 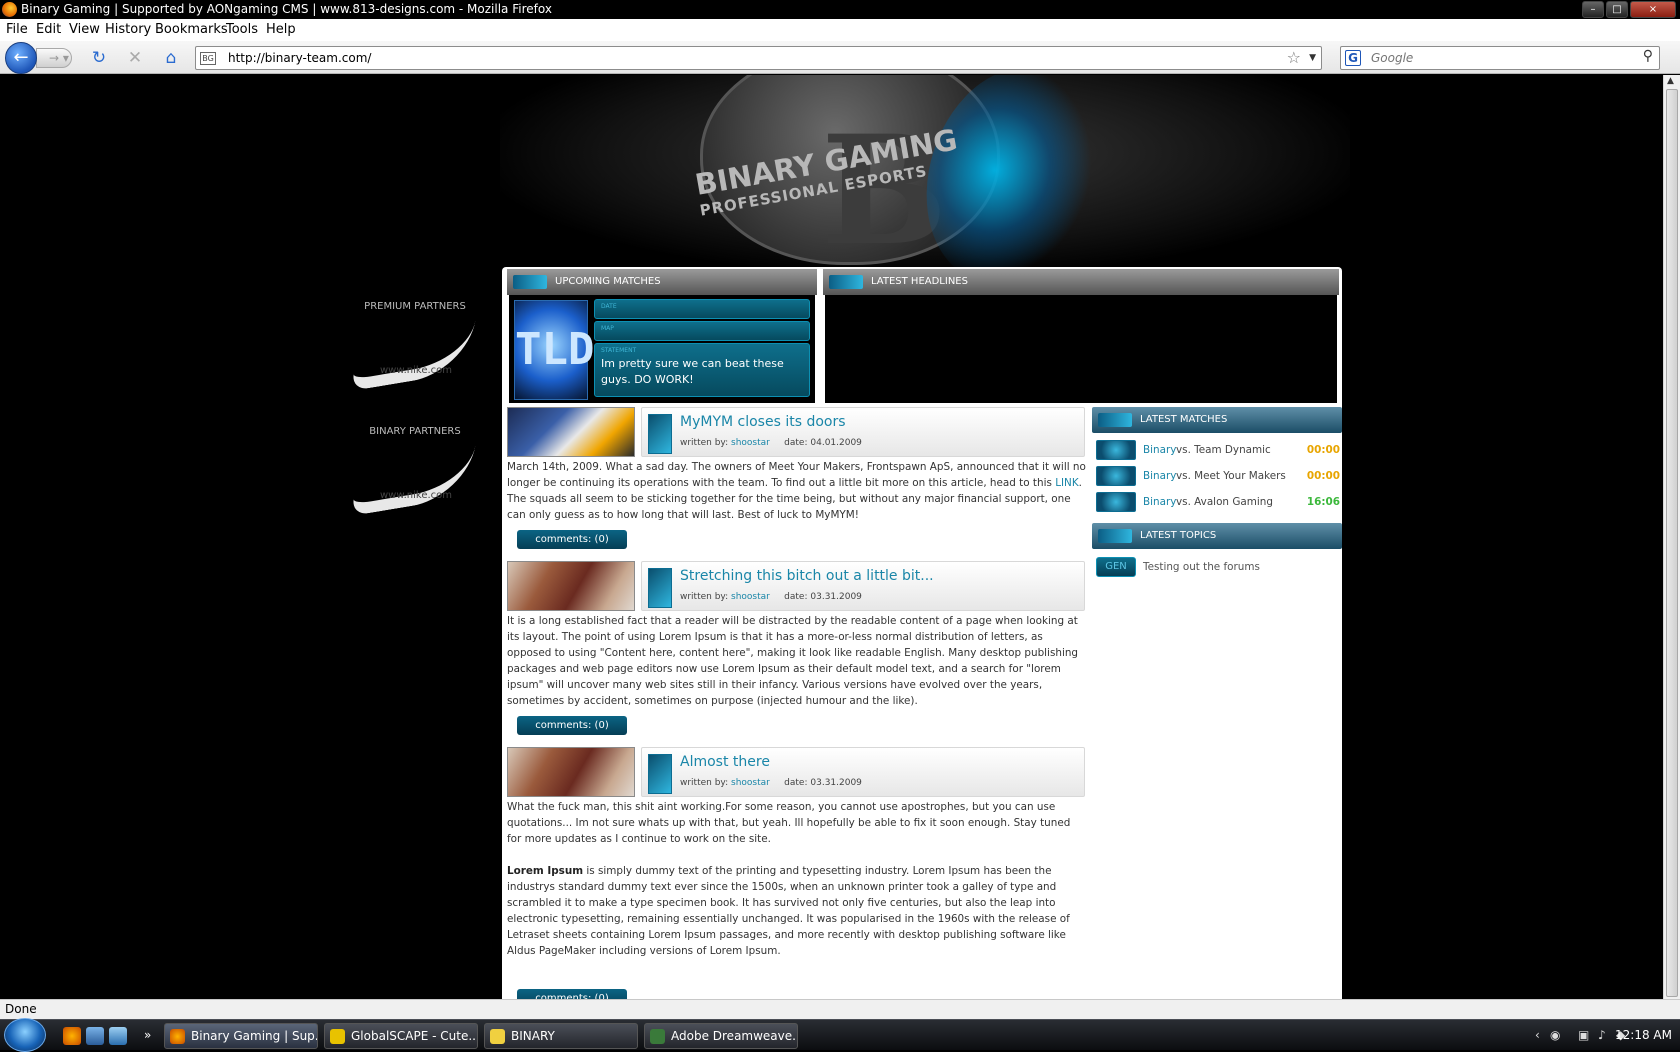 What do you see at coordinates (1218, 450) in the screenshot?
I see `match-row: Binary vs. Team Dynamic 00:00` at bounding box center [1218, 450].